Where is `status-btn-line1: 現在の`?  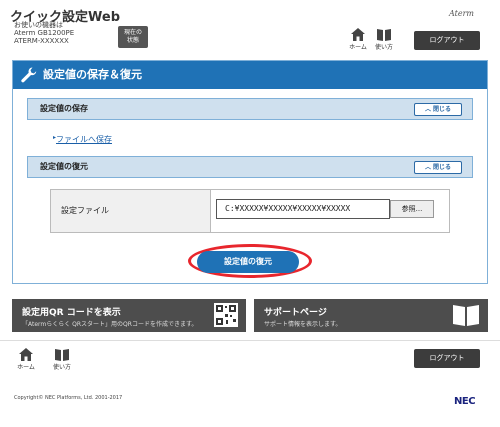
status-btn-line1: 現在の is located at coordinates (132, 32).